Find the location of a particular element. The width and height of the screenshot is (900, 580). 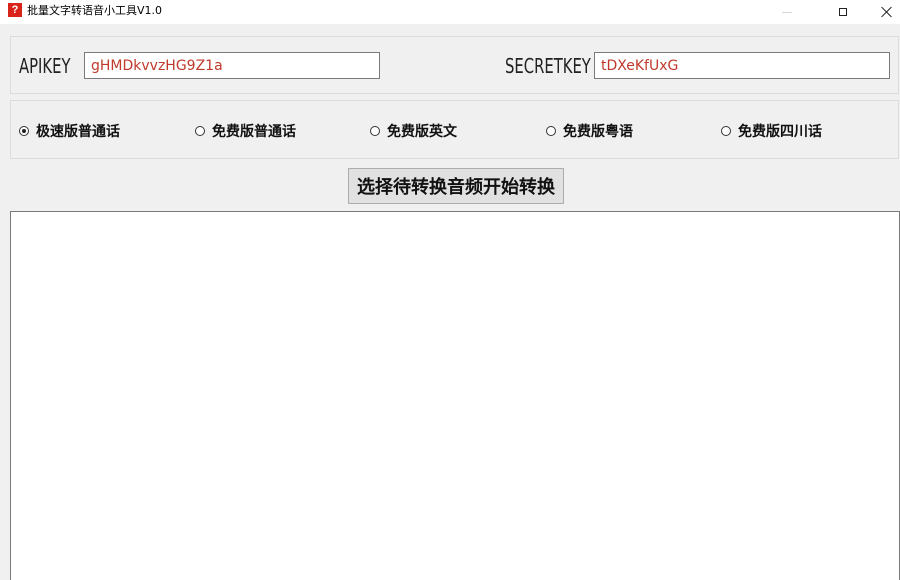

secretkey-input is located at coordinates (742, 65).